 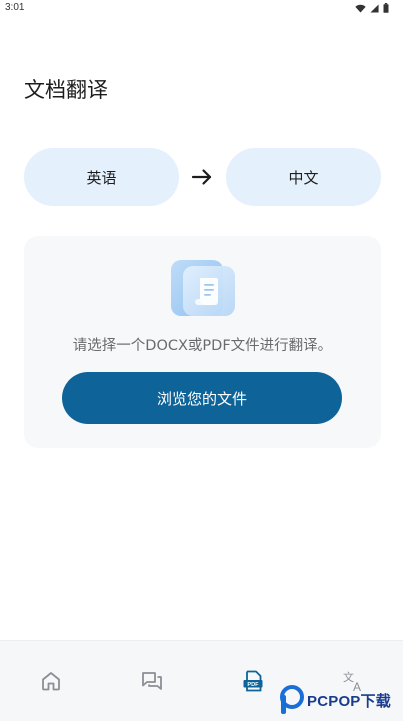 I want to click on status-icons, so click(x=372, y=8).